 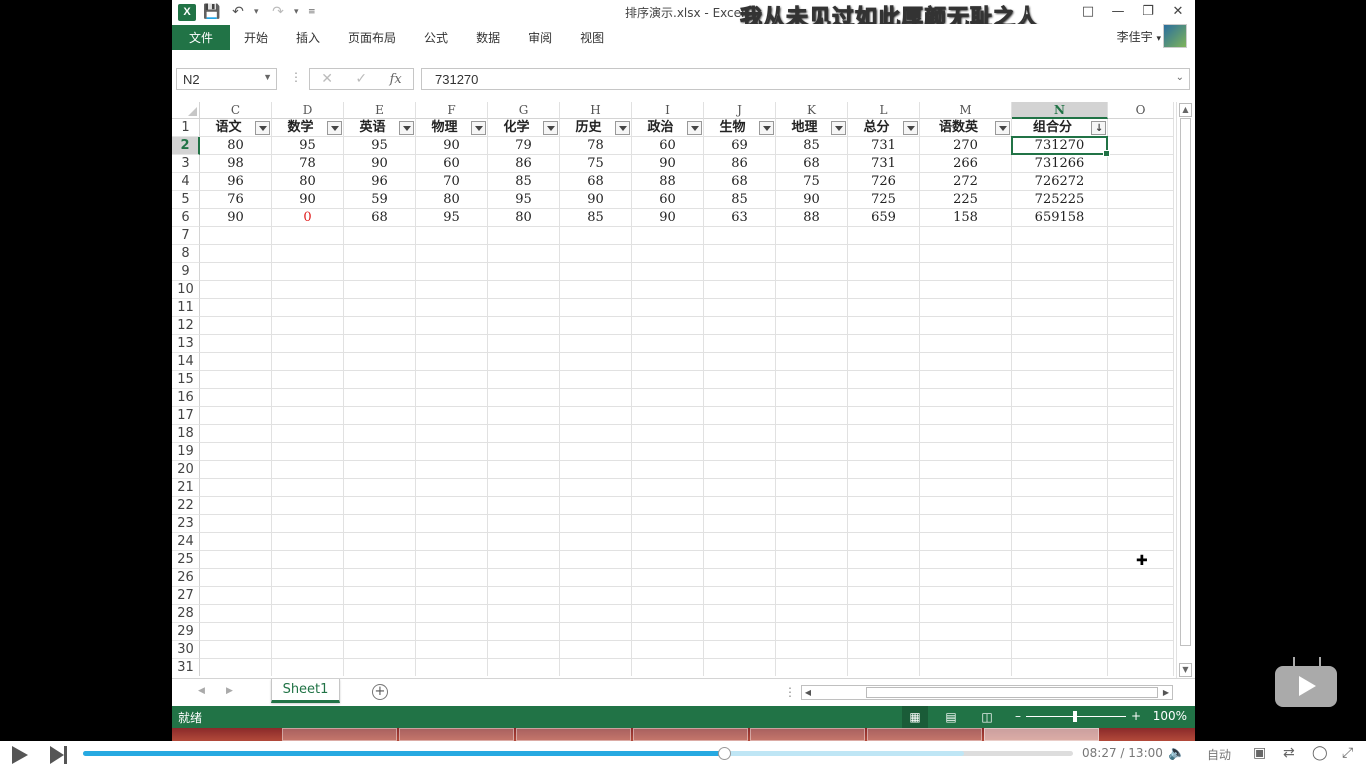 I want to click on cell-o15, so click(x=1141, y=380).